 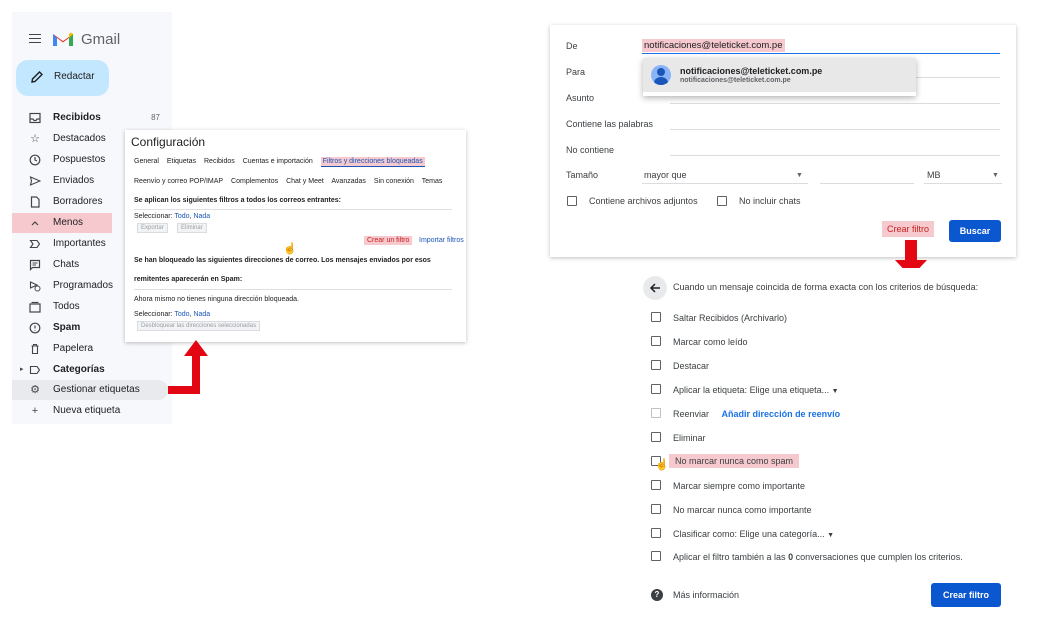 I want to click on help-icon: ?, so click(x=657, y=595).